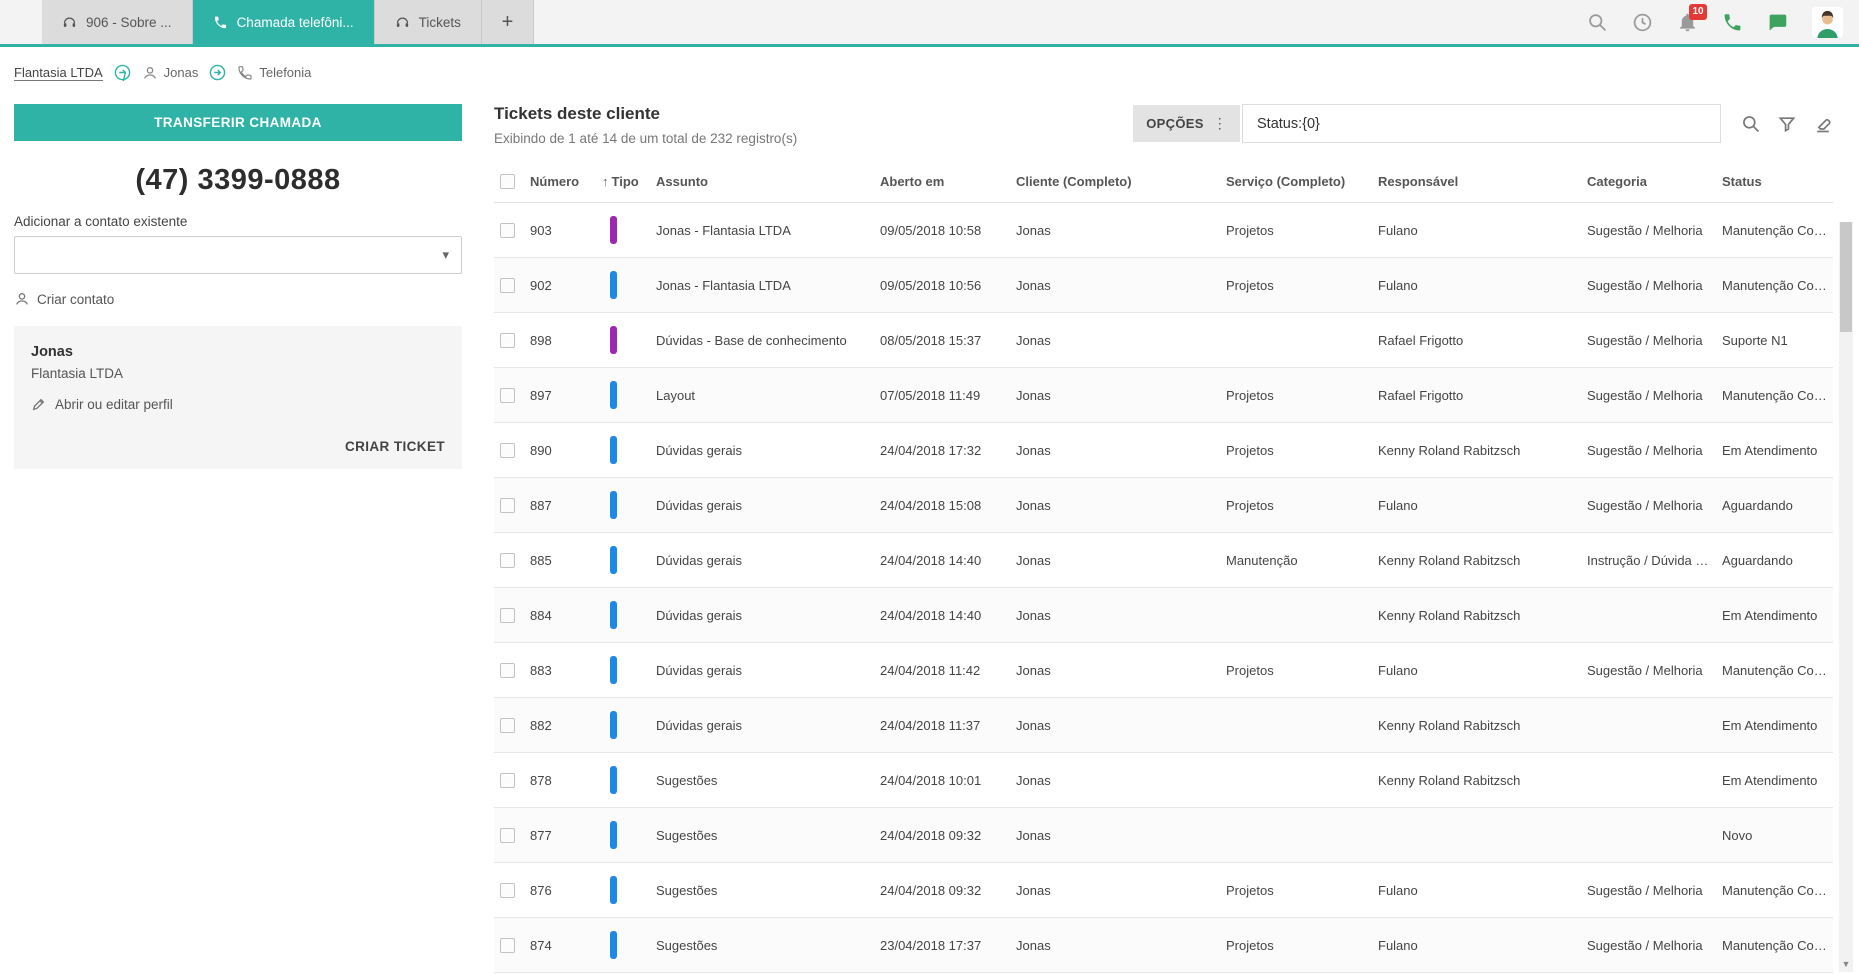  I want to click on ticket-number: 878, so click(560, 780).